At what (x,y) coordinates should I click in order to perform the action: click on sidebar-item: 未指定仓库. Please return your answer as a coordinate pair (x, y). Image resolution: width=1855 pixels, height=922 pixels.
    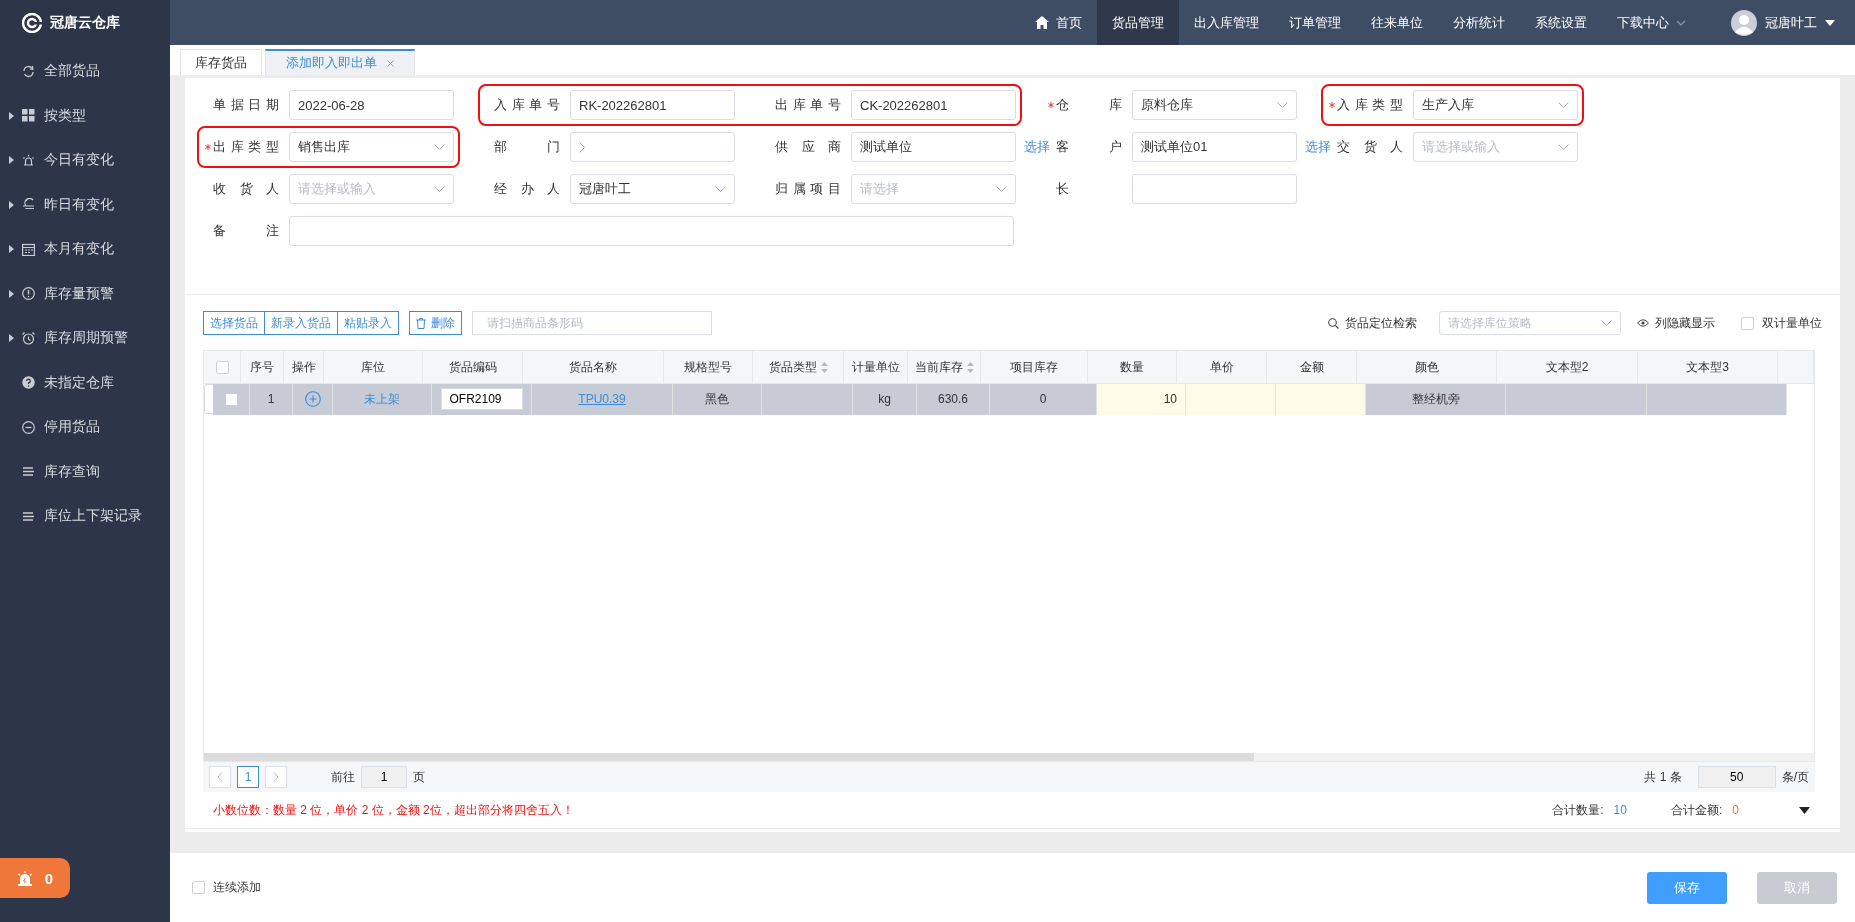
    Looking at the image, I should click on (85, 382).